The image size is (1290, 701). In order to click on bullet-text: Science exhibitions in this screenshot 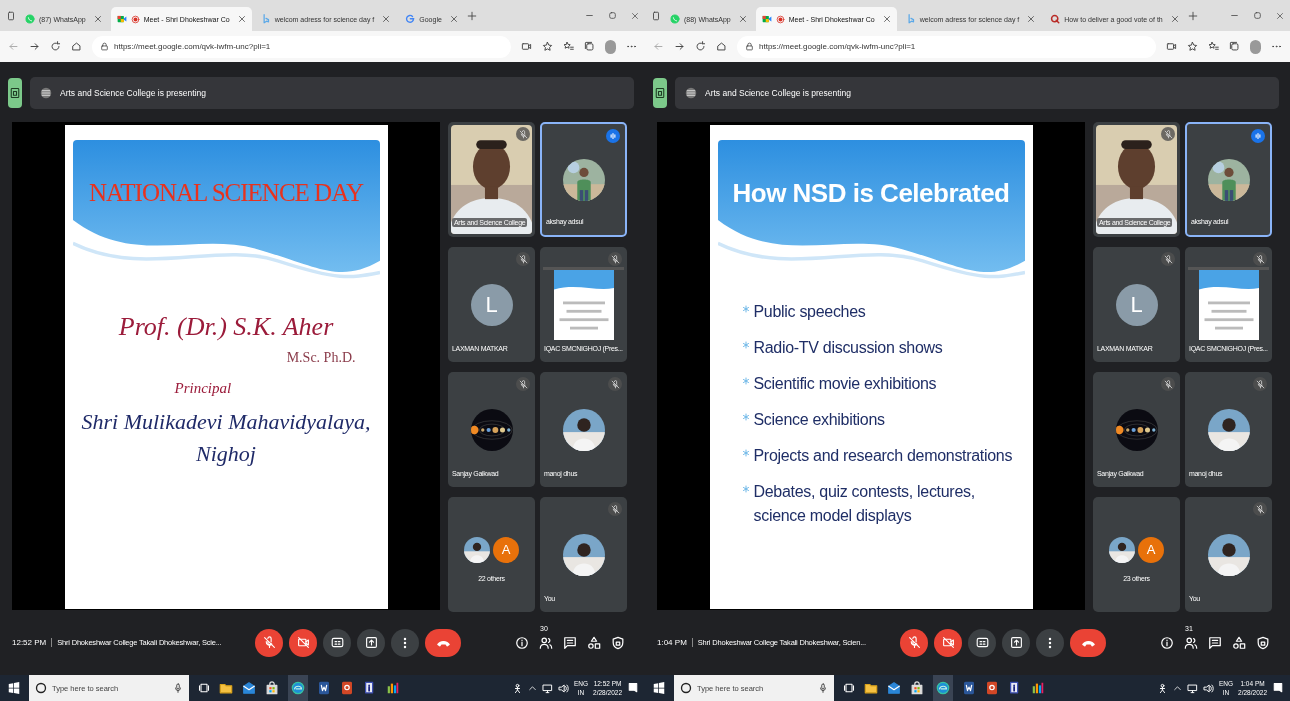, I will do `click(819, 420)`.